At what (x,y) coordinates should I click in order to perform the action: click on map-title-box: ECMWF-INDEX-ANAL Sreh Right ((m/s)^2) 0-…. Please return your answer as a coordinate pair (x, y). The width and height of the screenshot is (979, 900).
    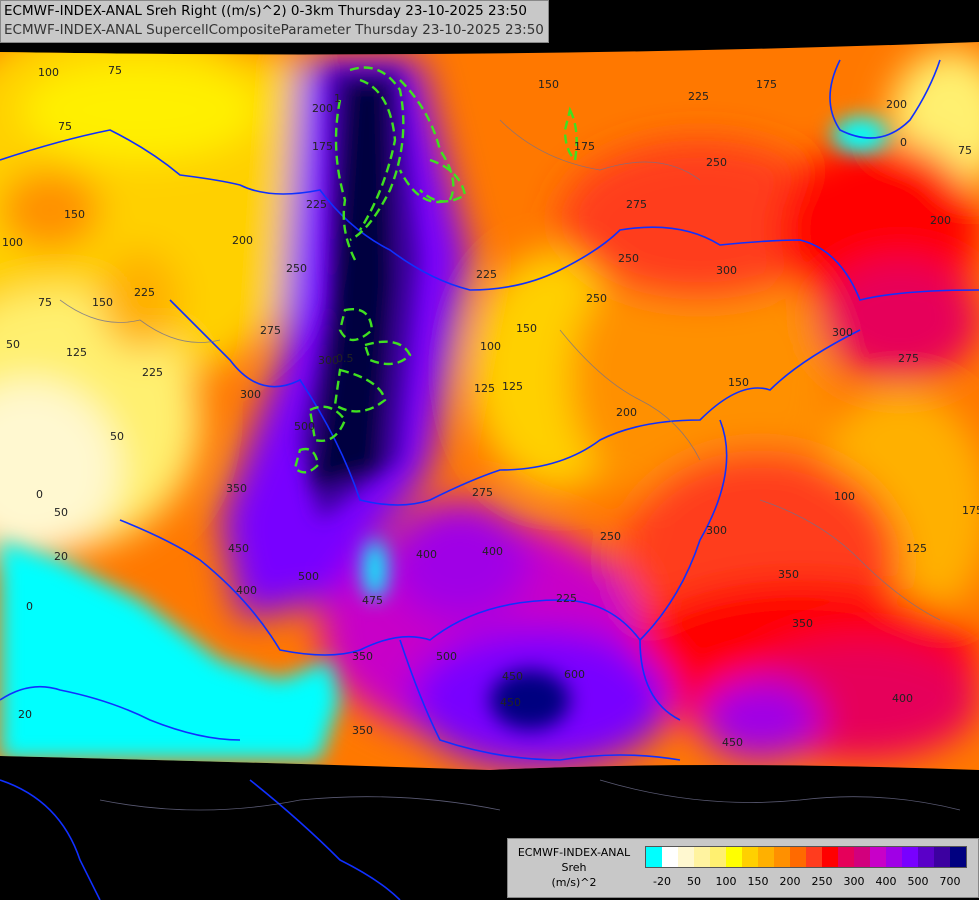
    Looking at the image, I should click on (274, 21).